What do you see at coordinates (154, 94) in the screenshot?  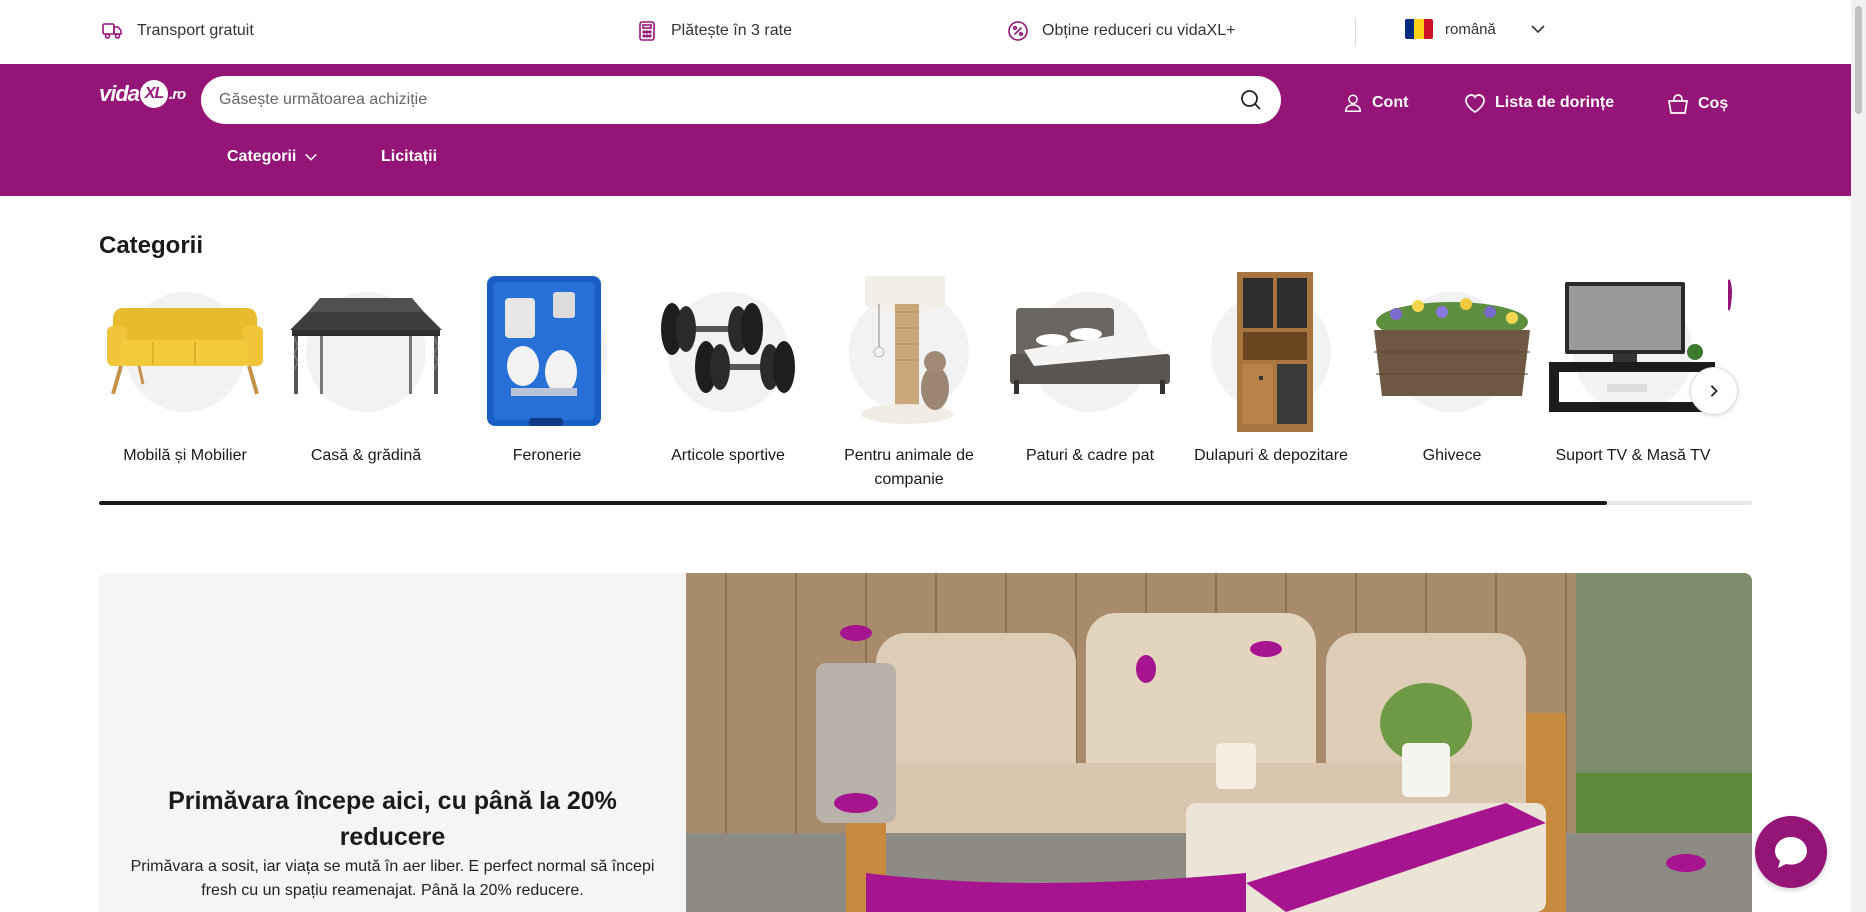 I see `logo-mark: XL` at bounding box center [154, 94].